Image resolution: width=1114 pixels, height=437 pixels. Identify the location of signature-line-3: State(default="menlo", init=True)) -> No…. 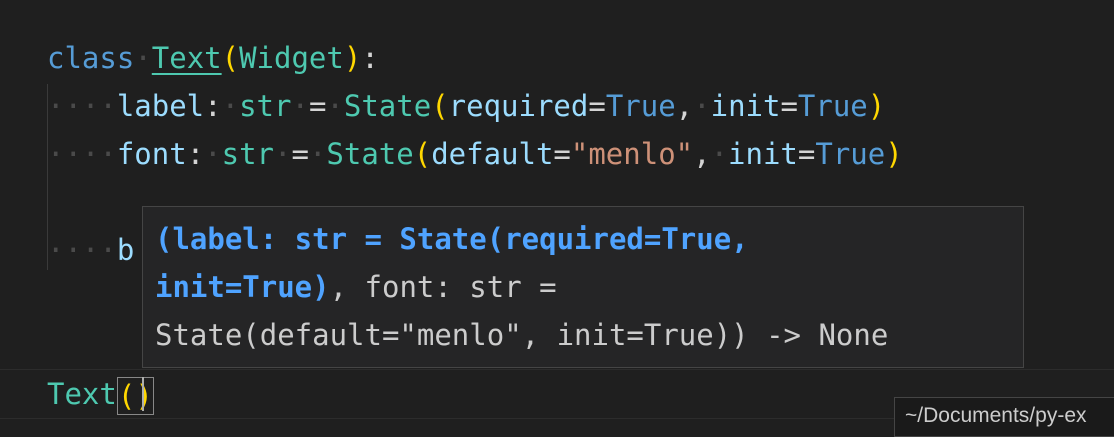
(522, 335).